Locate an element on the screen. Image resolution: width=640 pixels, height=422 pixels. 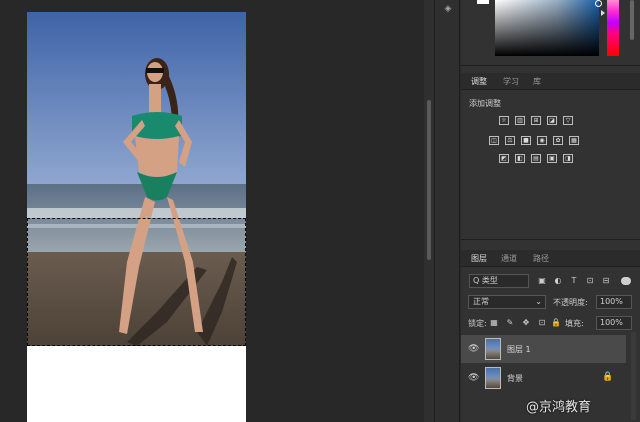
lock-fill-bar: 锁定: ▦ ✎ ✥ ⊡ 🔒 填充: 100% is located at coordinates (550, 323).